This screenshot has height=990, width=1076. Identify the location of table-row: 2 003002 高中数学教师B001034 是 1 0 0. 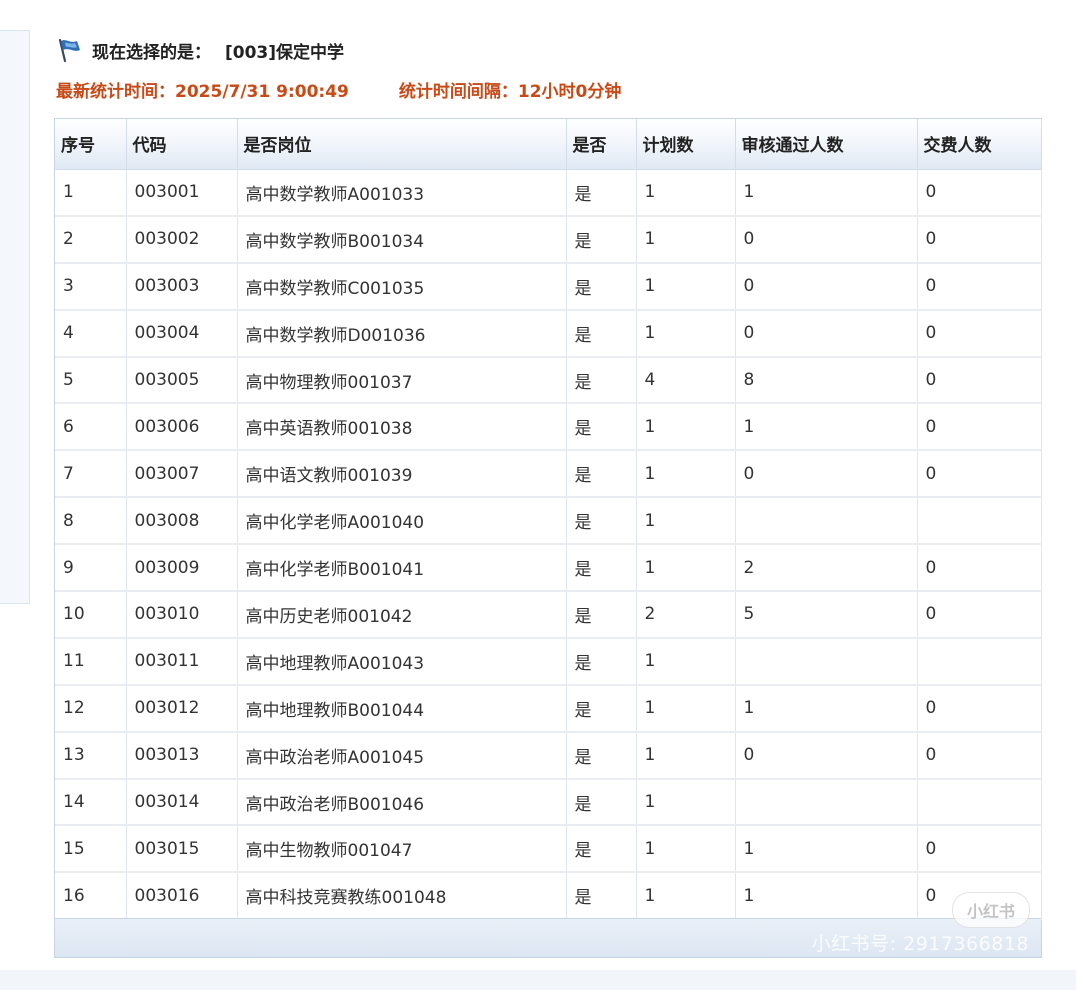
(548, 239).